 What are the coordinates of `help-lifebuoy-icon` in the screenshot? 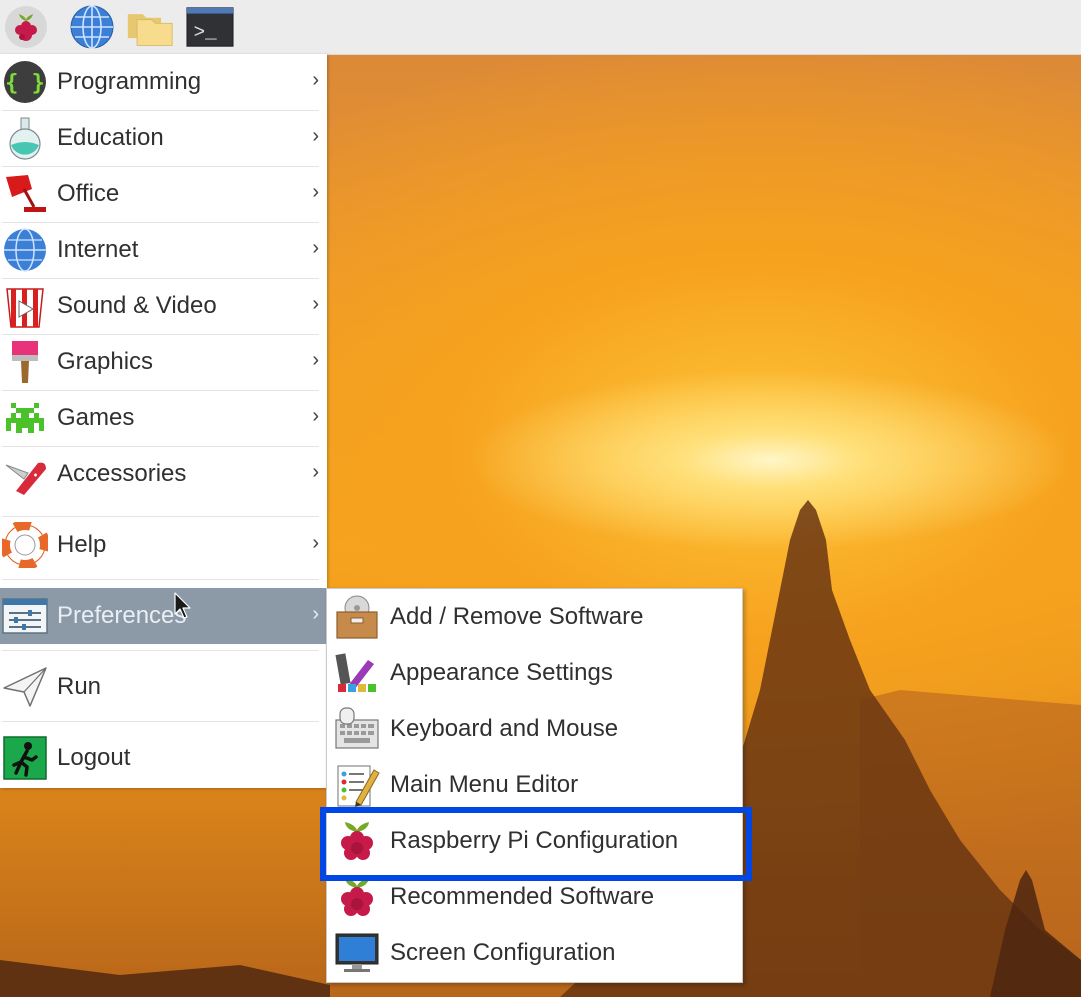 It's located at (25, 545).